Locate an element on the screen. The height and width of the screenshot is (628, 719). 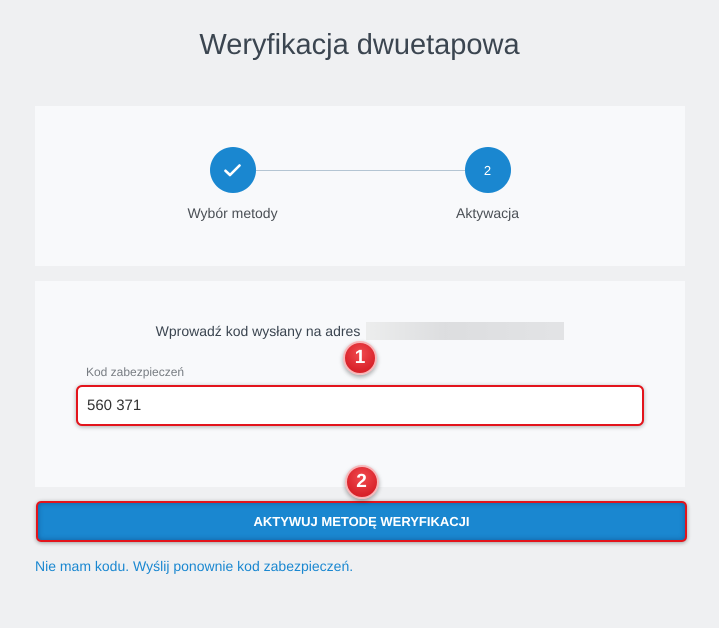
resend-link: Nie mam kodu. Wyślij ponownie kod zabezpieczeń. is located at coordinates (194, 566).